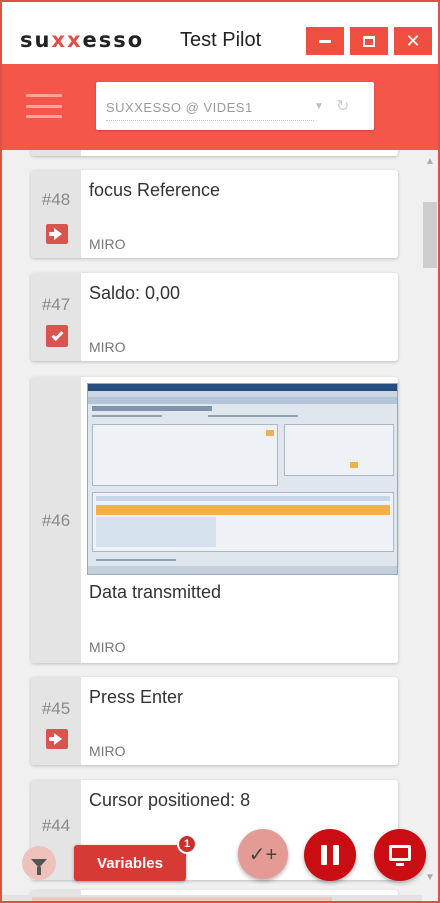 Image resolution: width=440 pixels, height=903 pixels. I want to click on minimize-button, so click(325, 41).